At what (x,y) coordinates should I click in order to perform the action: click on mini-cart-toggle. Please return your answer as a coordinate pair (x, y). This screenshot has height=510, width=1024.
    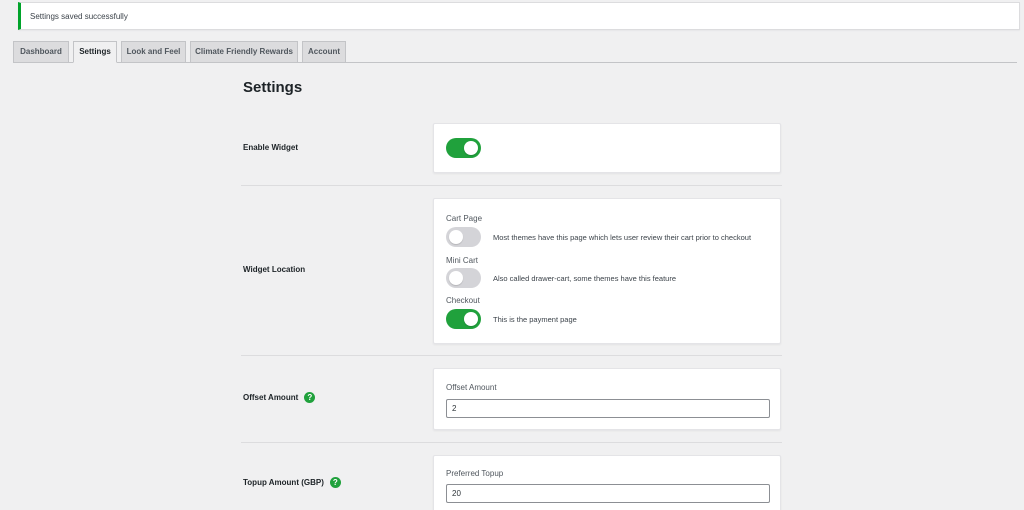
    Looking at the image, I should click on (463, 278).